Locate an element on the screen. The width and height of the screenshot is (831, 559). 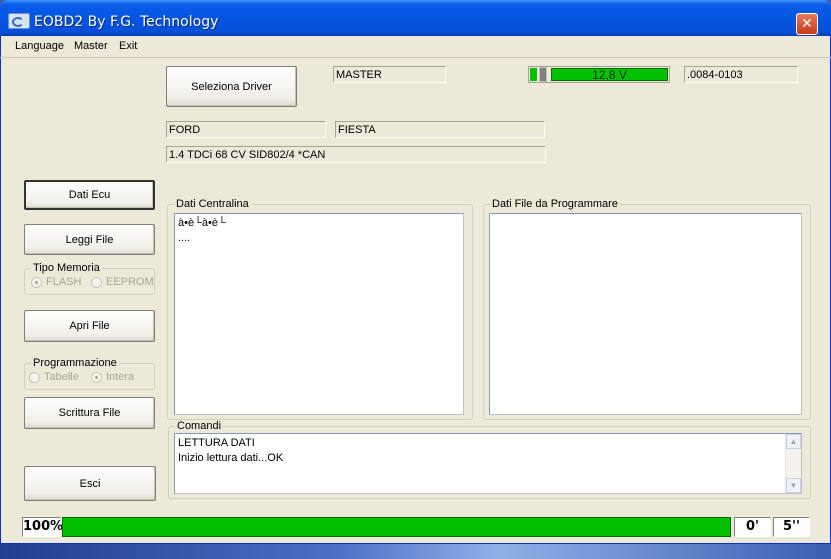
leggi-file-button: Leggi File is located at coordinates (89, 239).